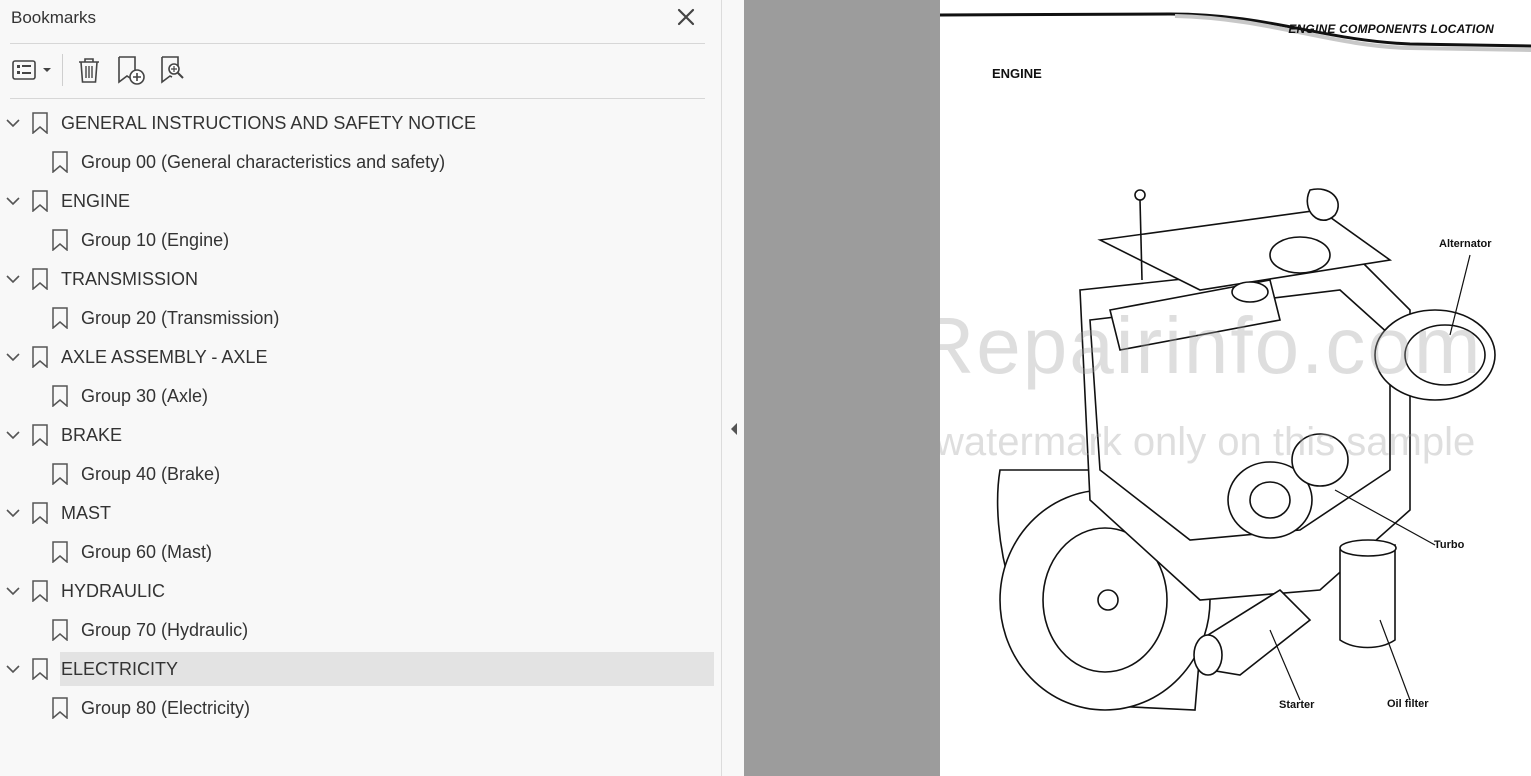  I want to click on collapse-panel-icon, so click(734, 429).